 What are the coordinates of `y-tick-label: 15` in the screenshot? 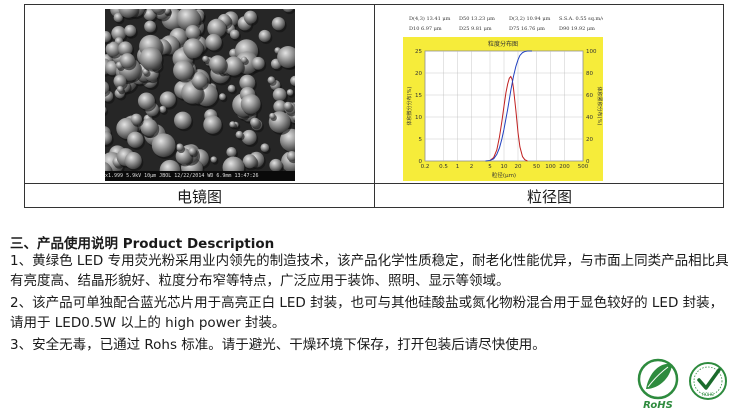 It's located at (418, 96).